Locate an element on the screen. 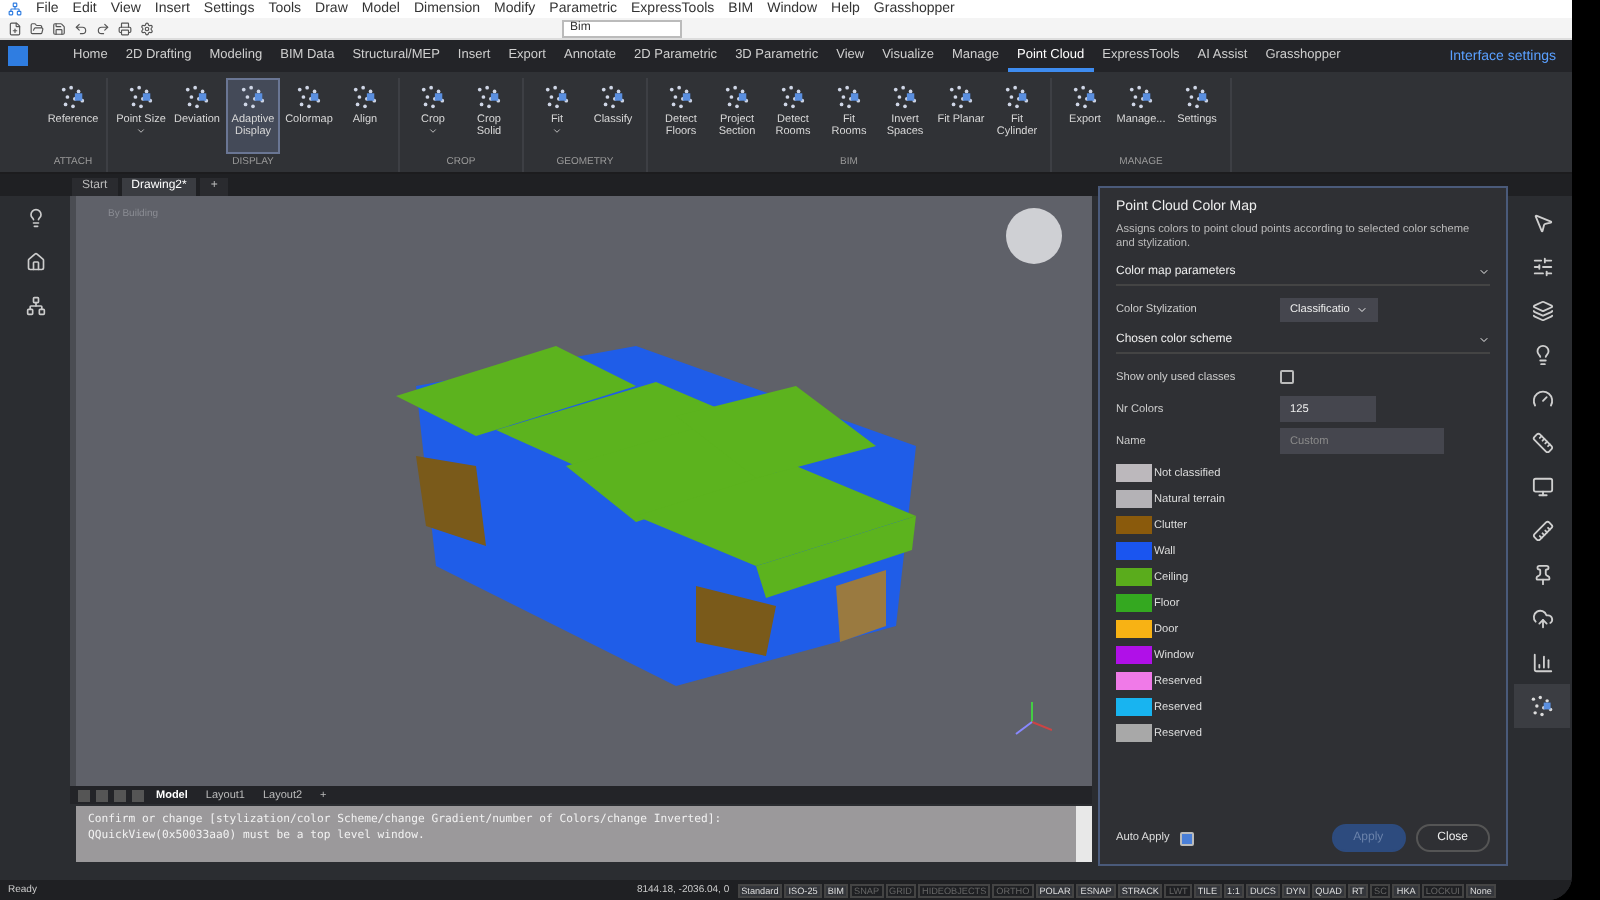 The height and width of the screenshot is (900, 1600). save-icon is located at coordinates (59, 28).